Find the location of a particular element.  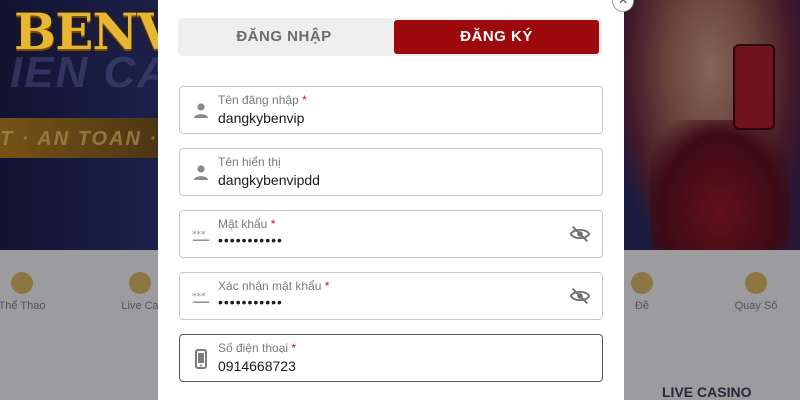

tab-login: ĐĂNG NHẬP is located at coordinates (284, 37).